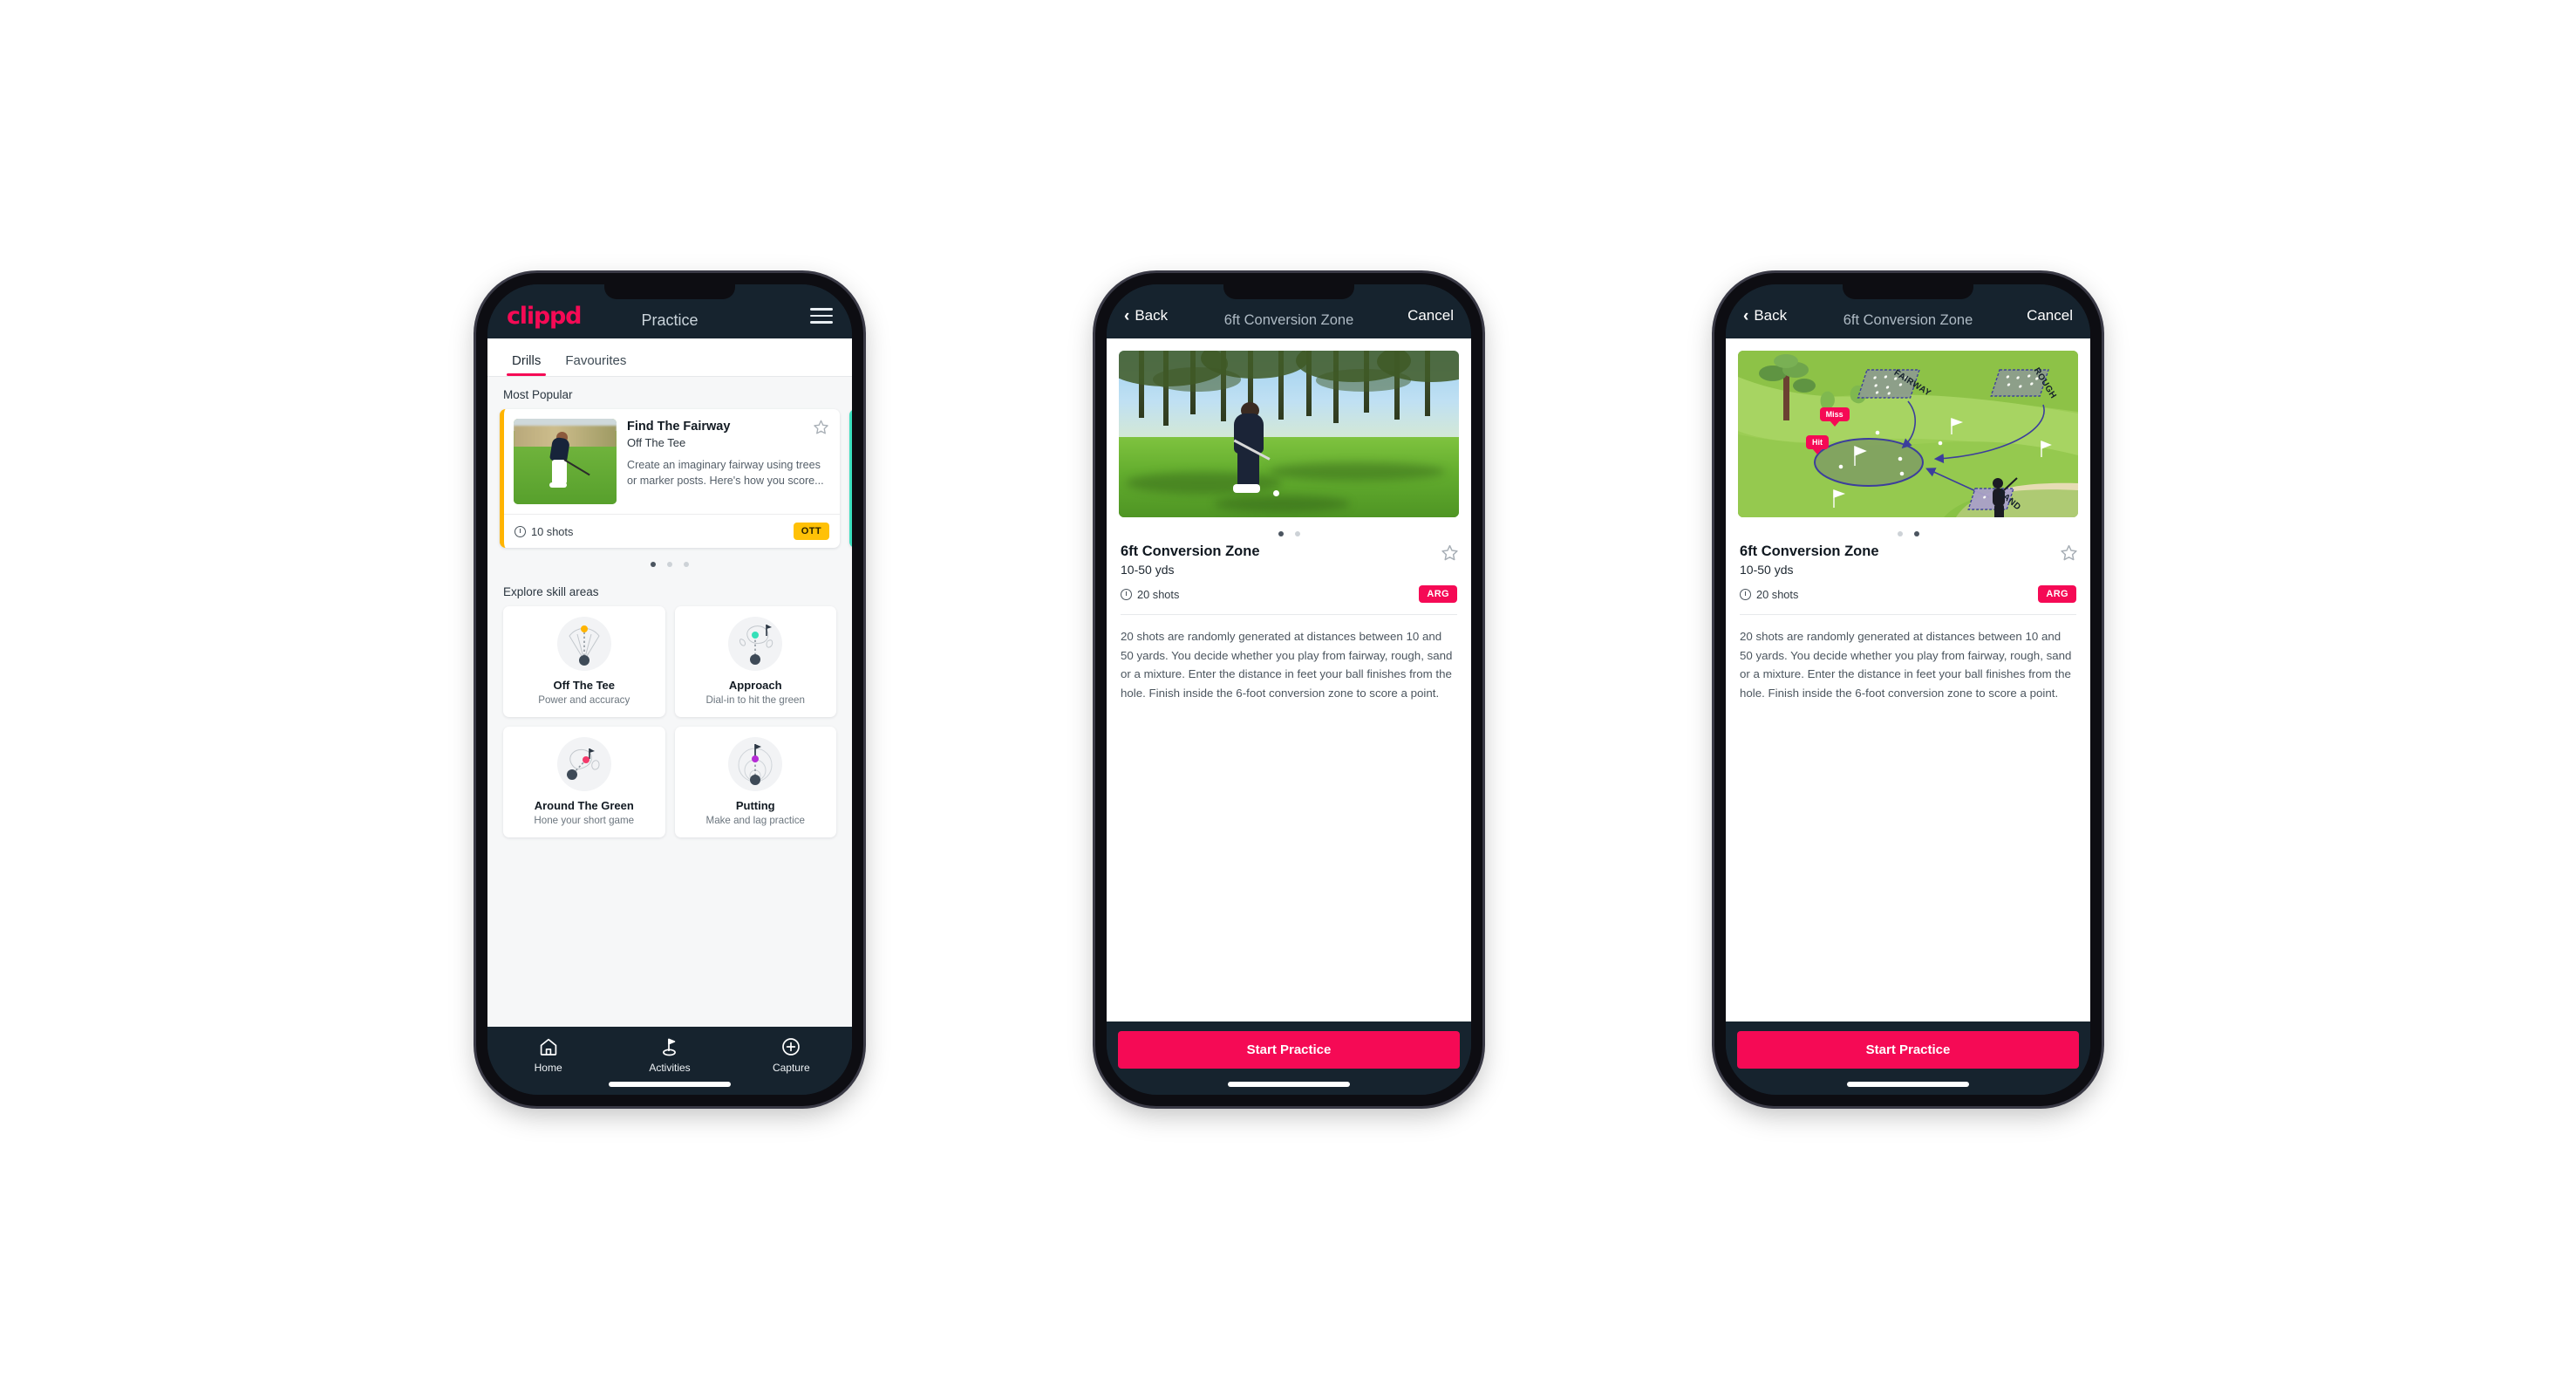  Describe the element at coordinates (584, 700) in the screenshot. I see `skill-desc: Power and accuracy` at that location.